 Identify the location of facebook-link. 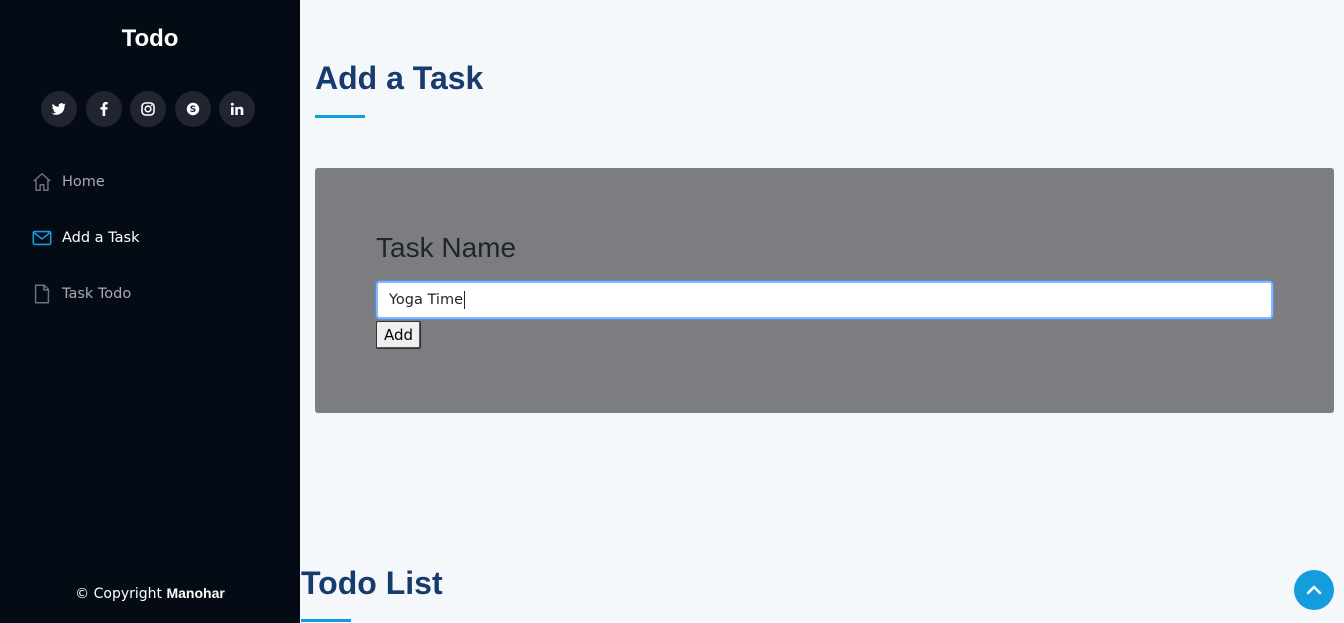
(103, 109).